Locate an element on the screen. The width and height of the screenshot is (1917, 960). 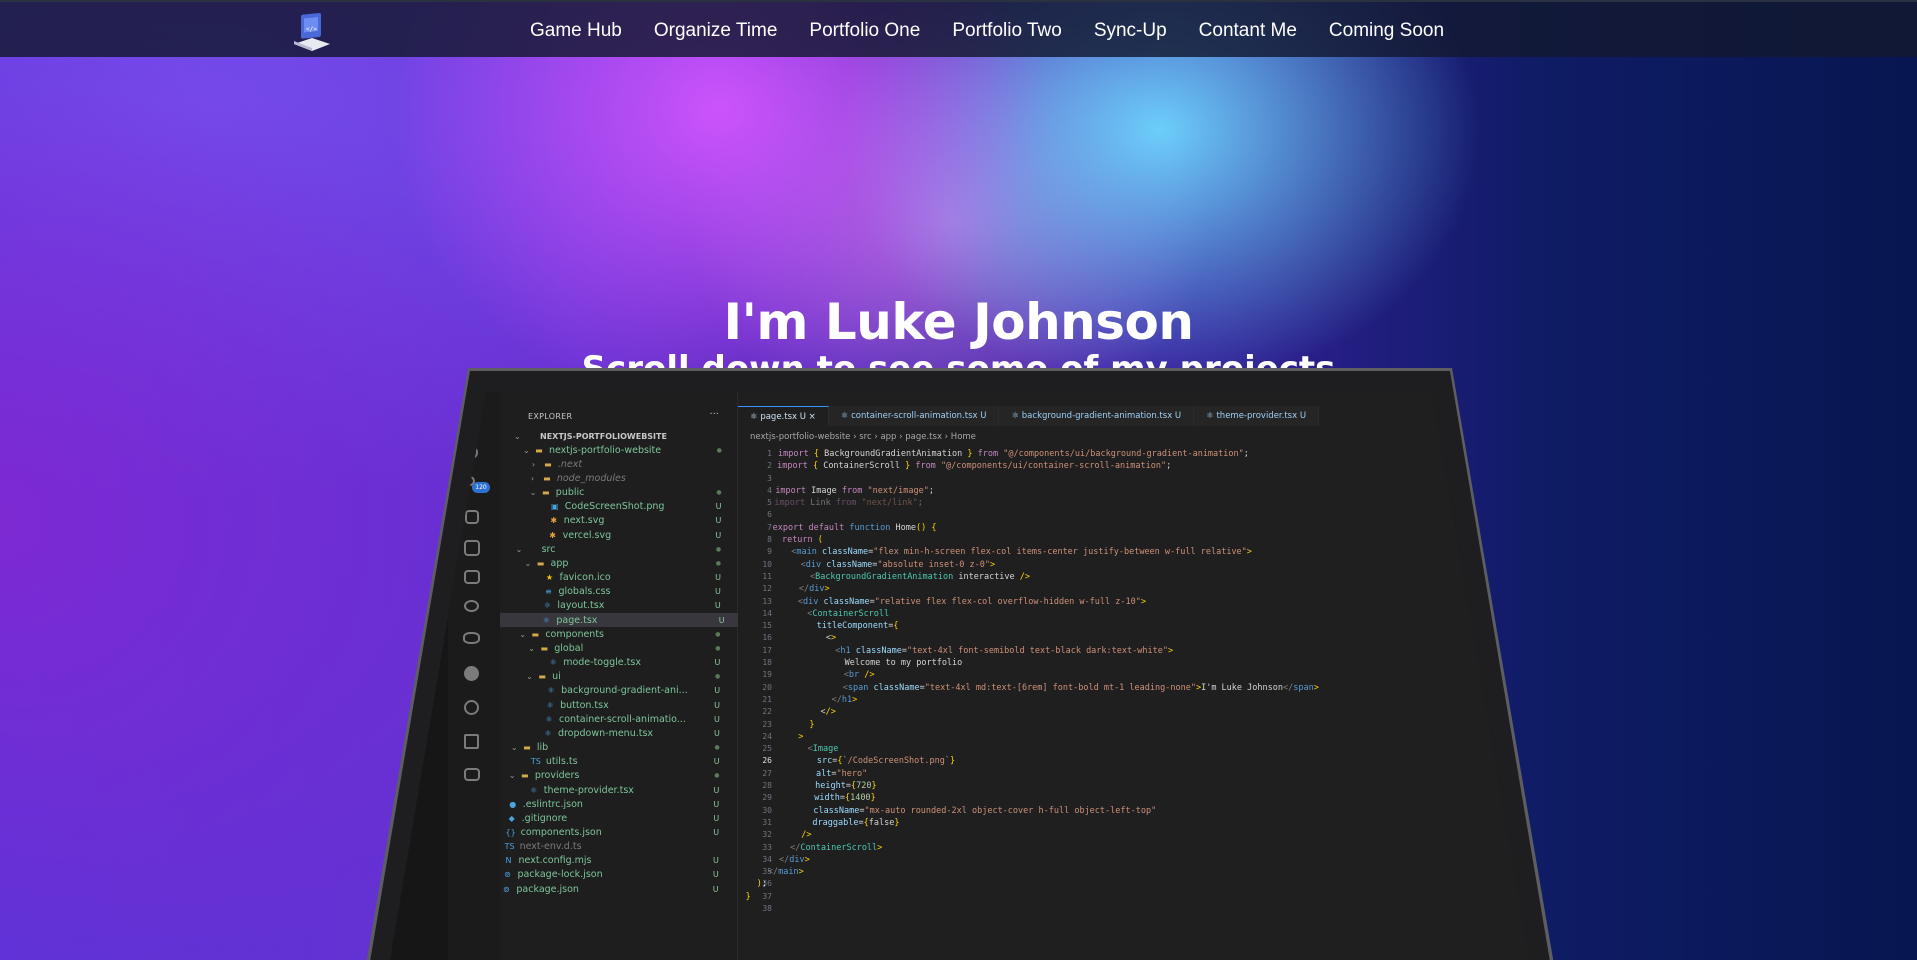
tree-item: ⌄ ▬ components ● is located at coordinates (616, 634).